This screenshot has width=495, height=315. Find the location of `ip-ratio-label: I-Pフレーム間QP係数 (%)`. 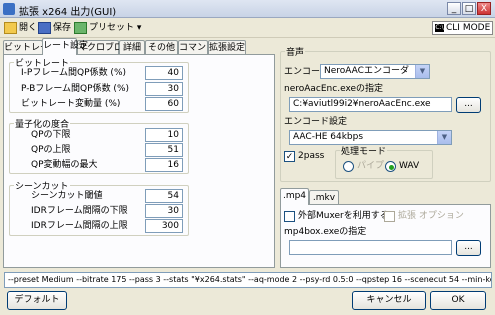

ip-ratio-label: I-Pフレーム間QP係数 (%) is located at coordinates (74, 73).